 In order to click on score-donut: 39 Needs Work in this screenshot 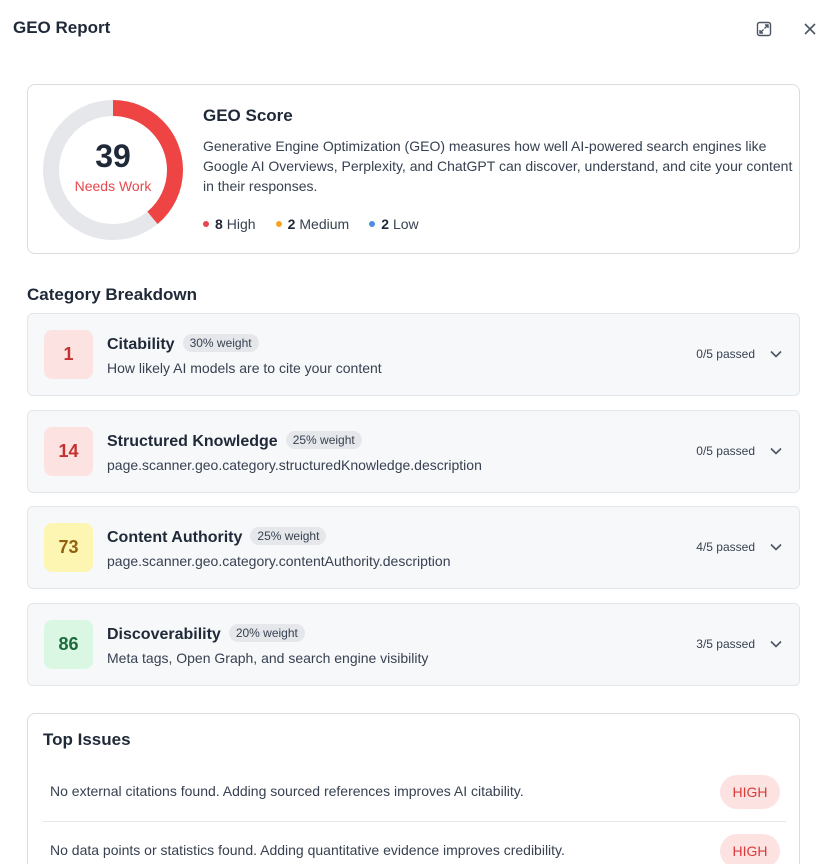, I will do `click(113, 170)`.